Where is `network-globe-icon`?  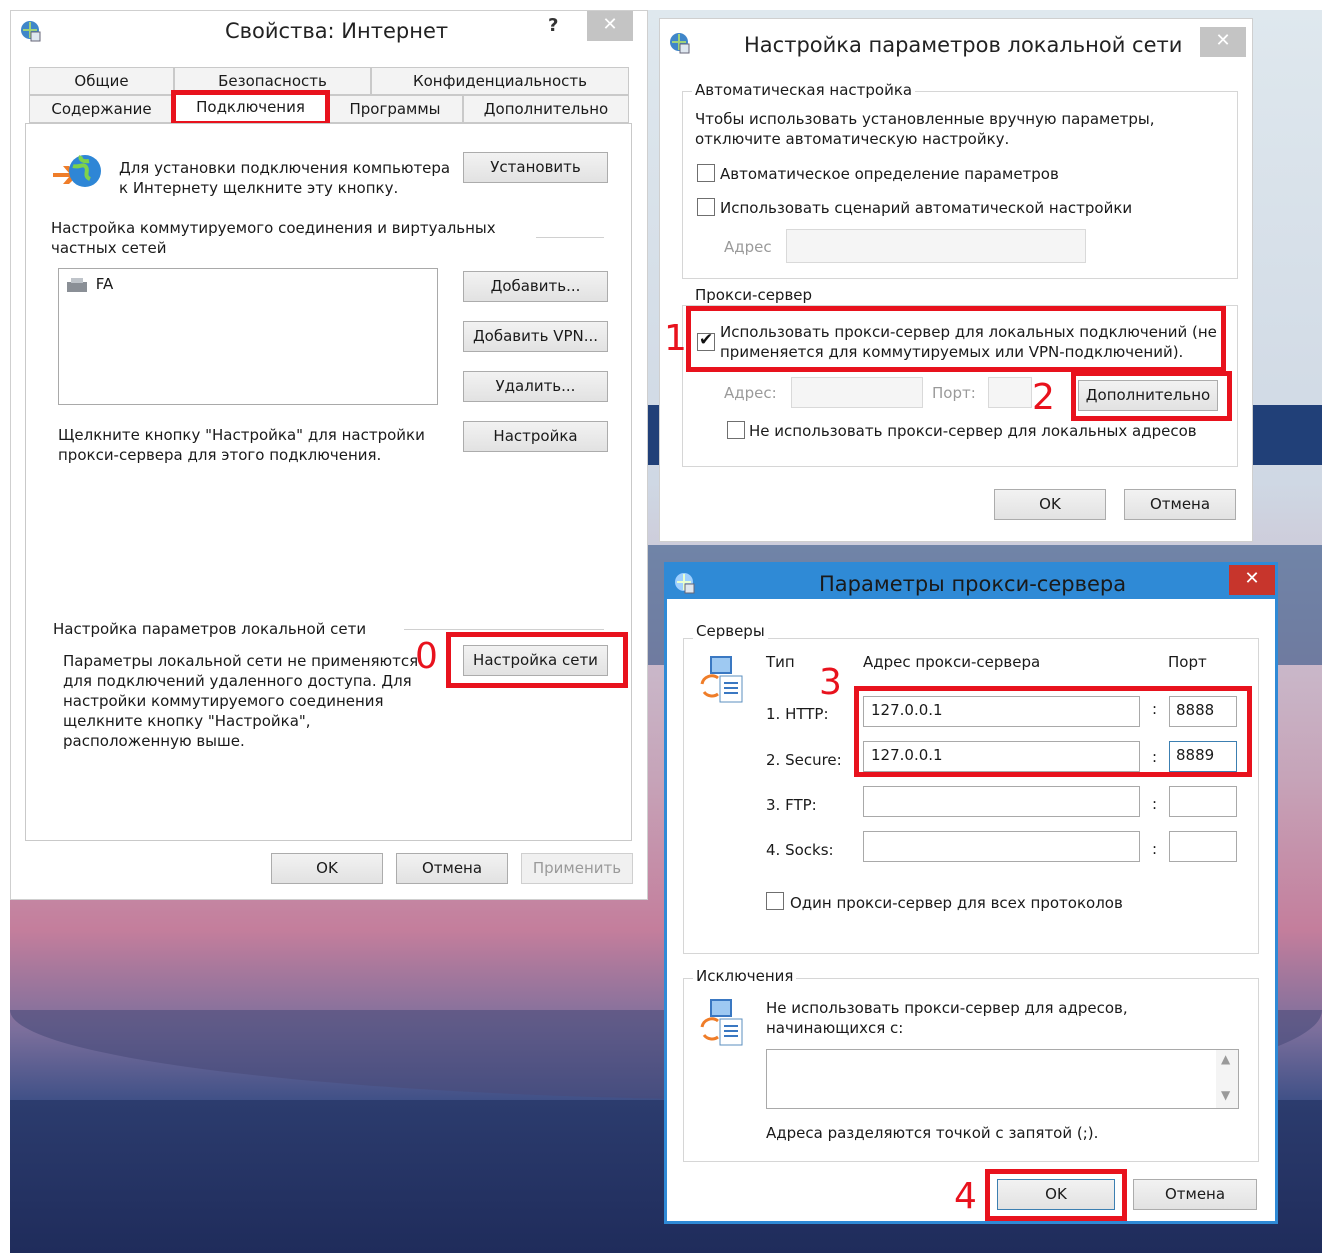 network-globe-icon is located at coordinates (77, 171).